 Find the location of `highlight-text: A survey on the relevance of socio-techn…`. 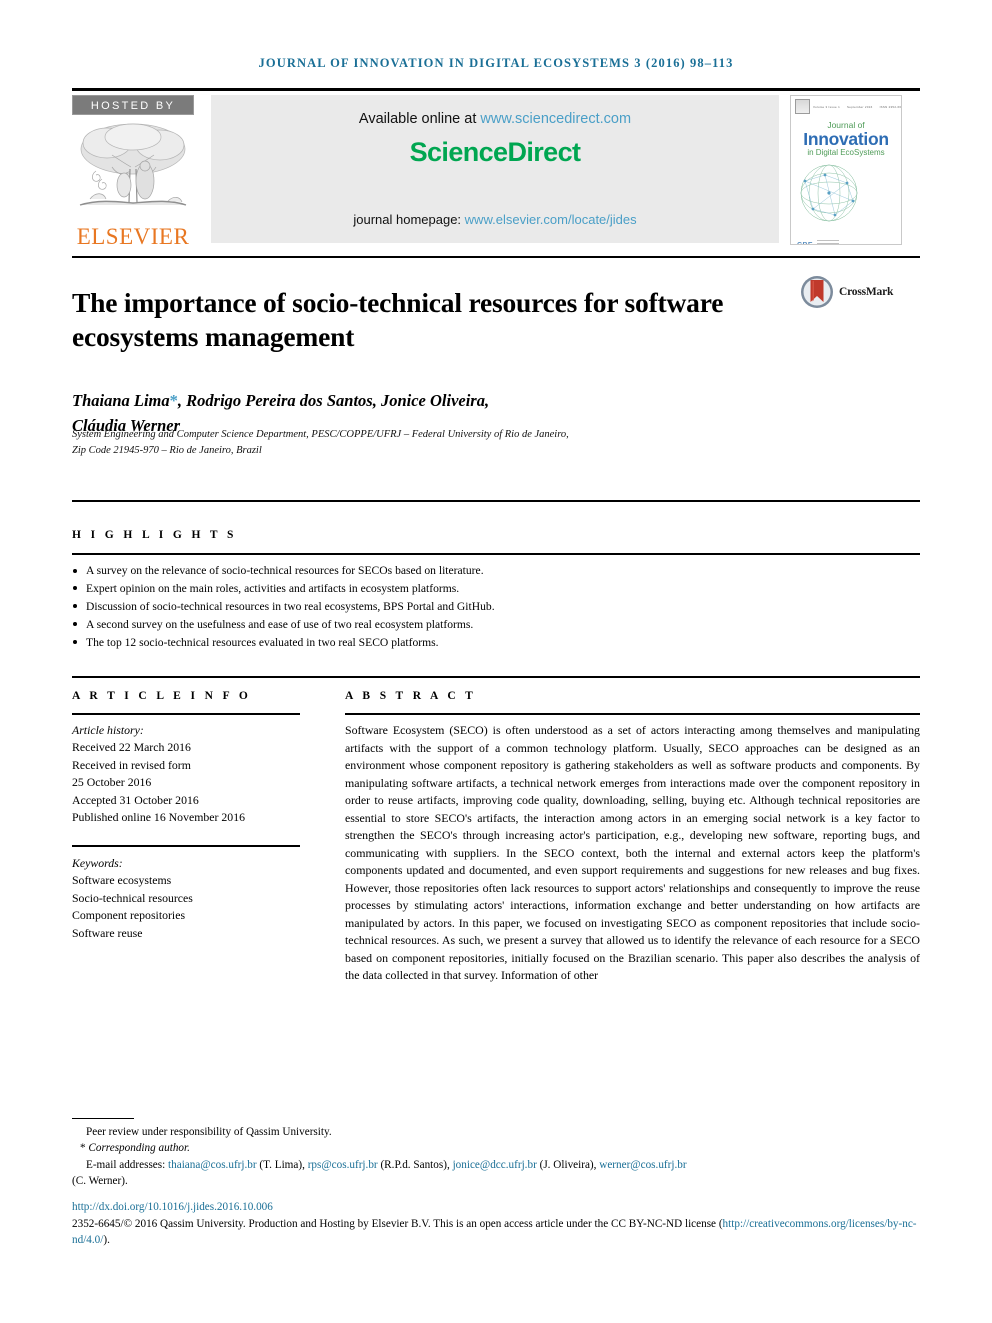

highlight-text: A survey on the relevance of socio-techn… is located at coordinates (285, 570).